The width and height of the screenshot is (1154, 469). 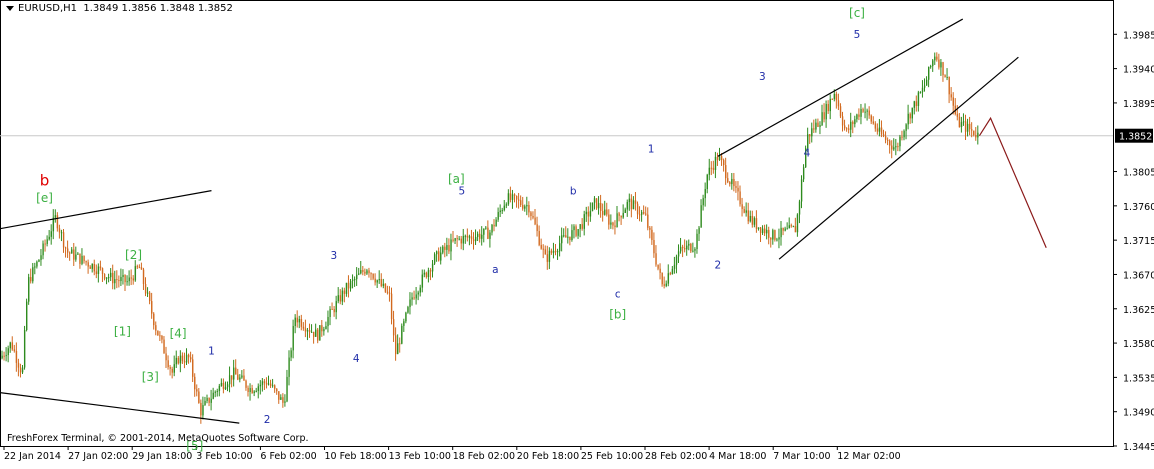 I want to click on y-tick-label: 1.3580, so click(x=1138, y=344).